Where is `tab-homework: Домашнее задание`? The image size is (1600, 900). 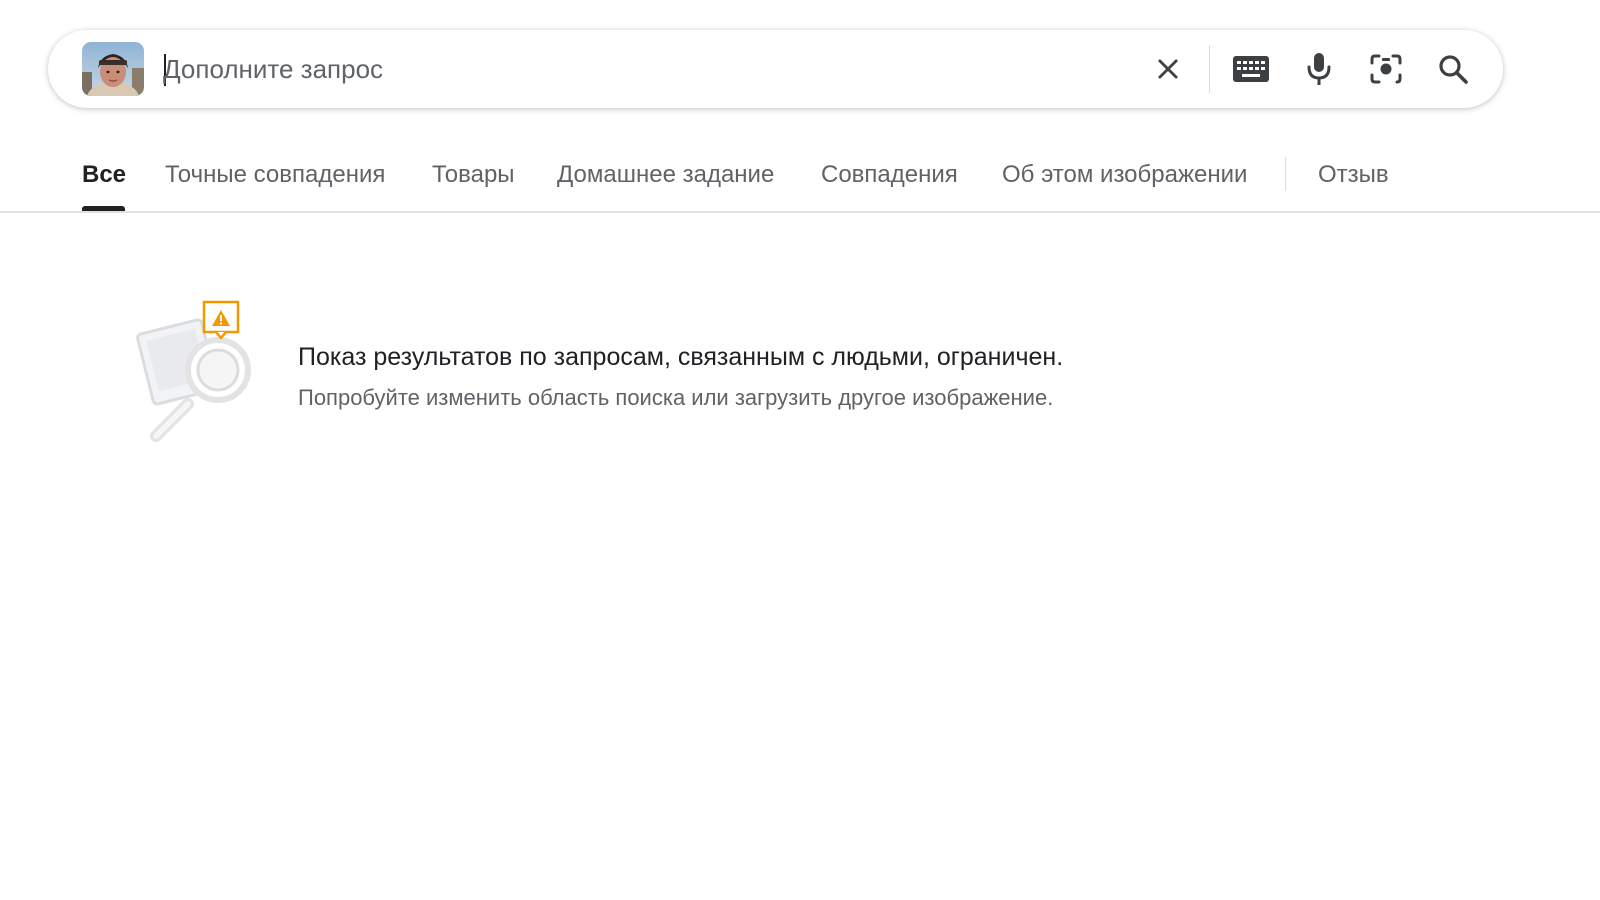
tab-homework: Домашнее задание is located at coordinates (665, 175).